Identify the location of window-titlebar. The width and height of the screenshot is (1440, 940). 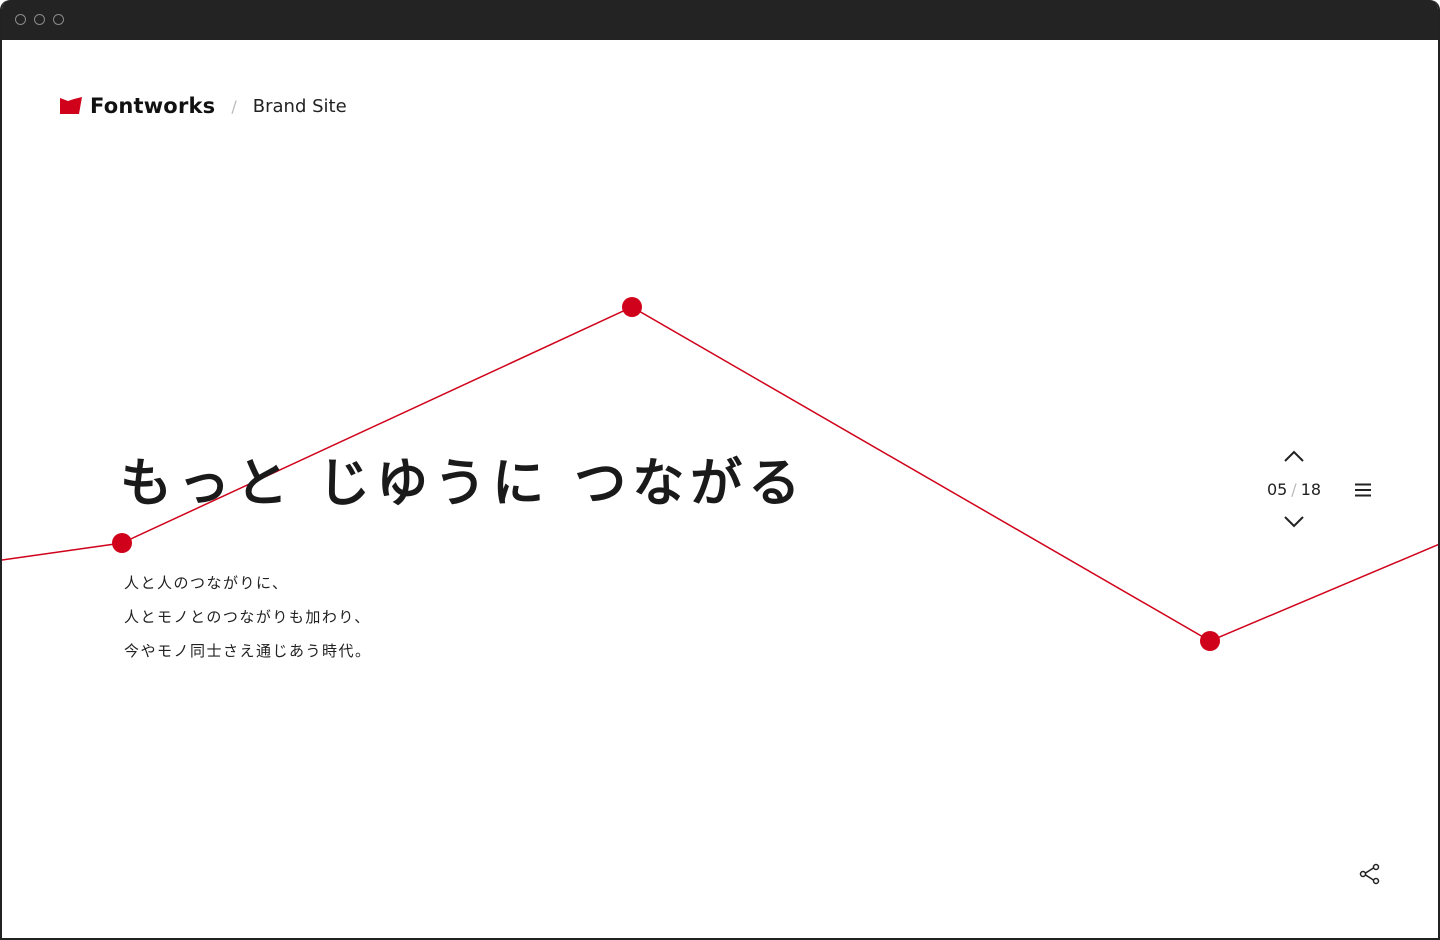
(720, 20).